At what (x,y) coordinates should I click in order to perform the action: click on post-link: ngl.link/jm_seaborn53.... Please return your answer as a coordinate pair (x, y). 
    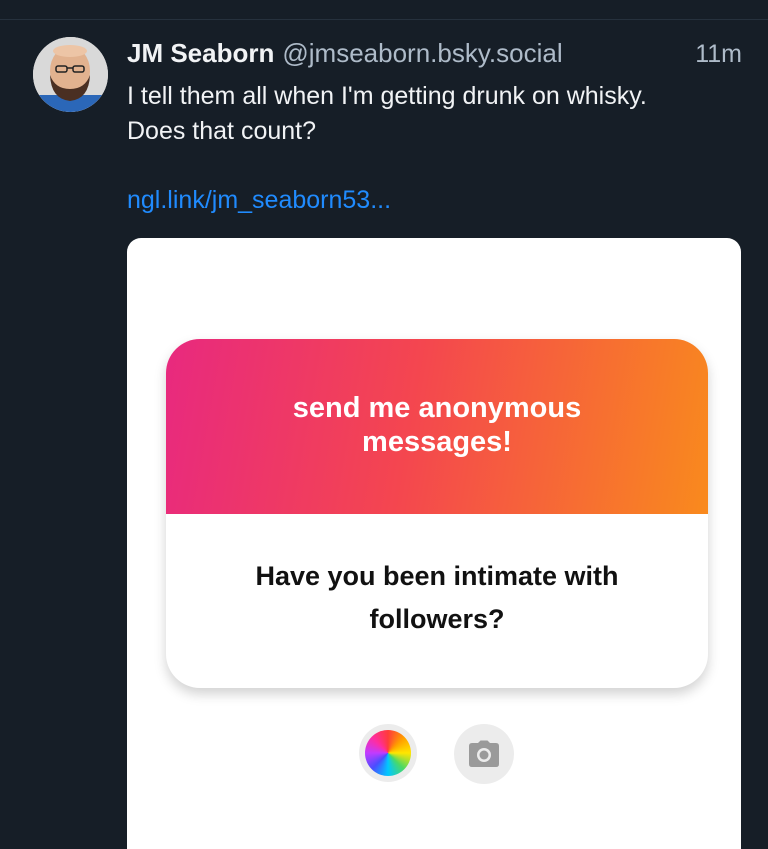
    Looking at the image, I should click on (259, 200).